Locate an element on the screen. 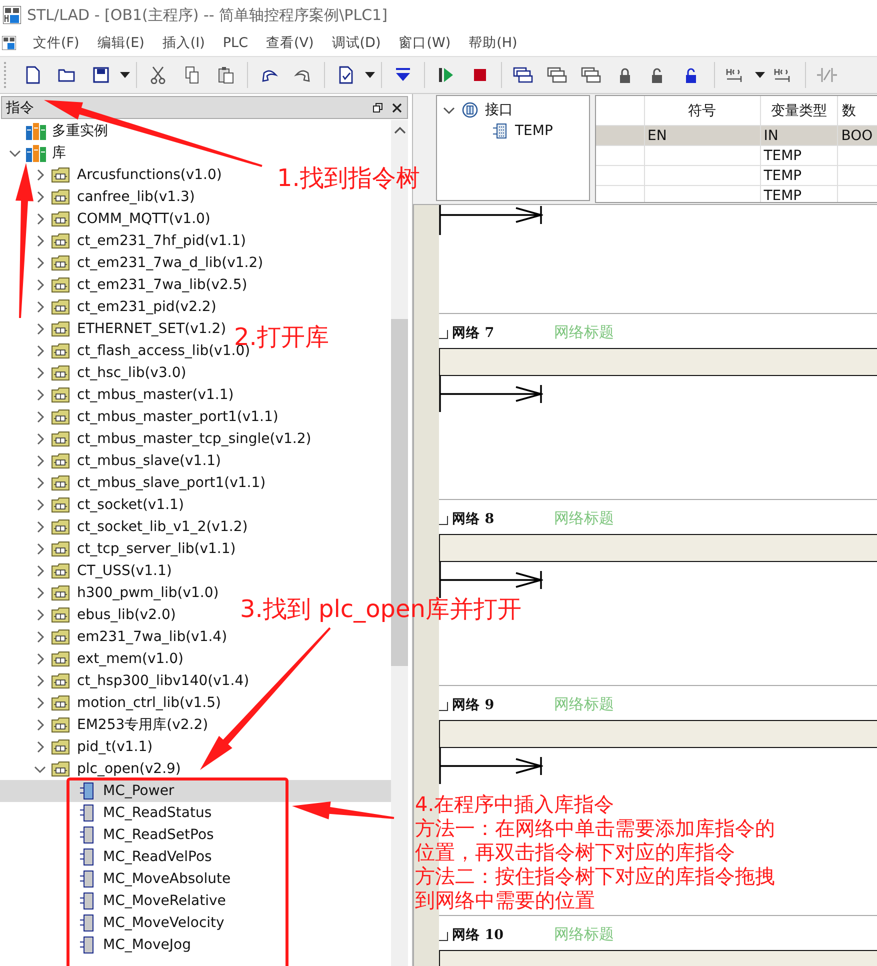 This screenshot has width=877, height=966. table-row: EN IN BOO is located at coordinates (736, 136).